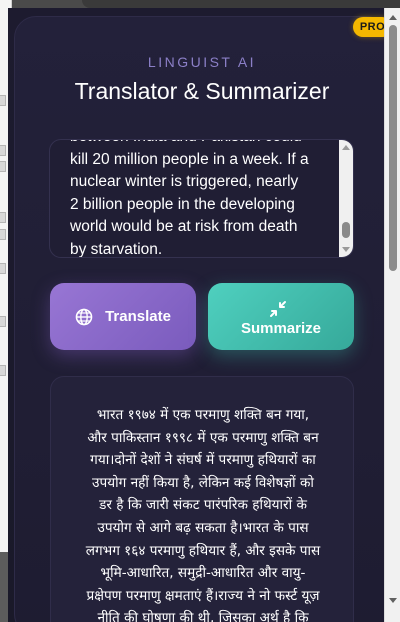 This screenshot has width=400, height=622. Describe the element at coordinates (241, 4) in the screenshot. I see `browser-tab-edge` at that location.